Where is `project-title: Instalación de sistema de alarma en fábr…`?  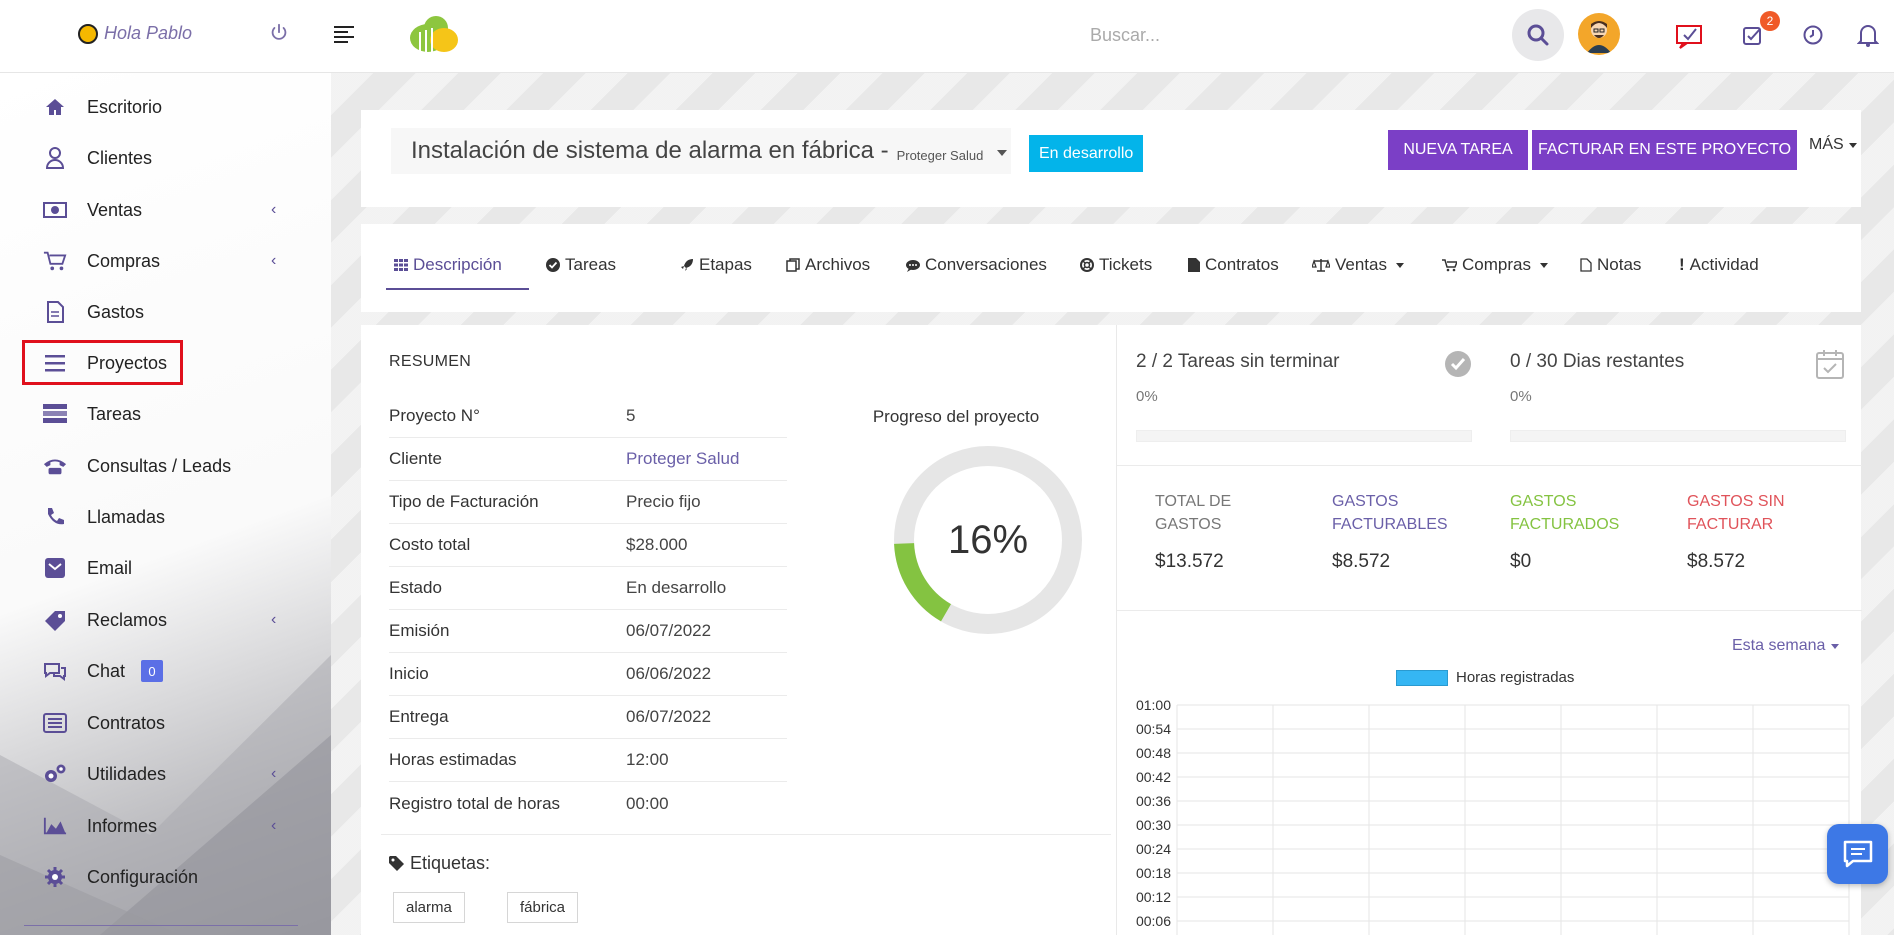
project-title: Instalación de sistema de alarma en fábr… is located at coordinates (650, 150).